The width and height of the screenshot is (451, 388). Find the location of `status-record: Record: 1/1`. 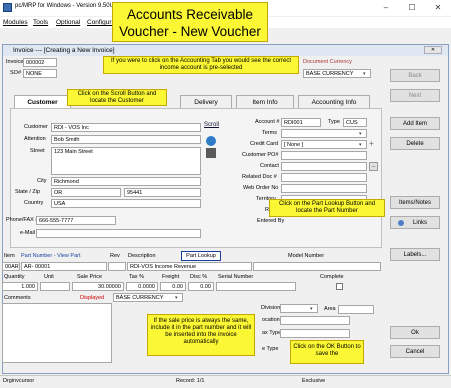

status-record: Record: 1/1 is located at coordinates (190, 381).